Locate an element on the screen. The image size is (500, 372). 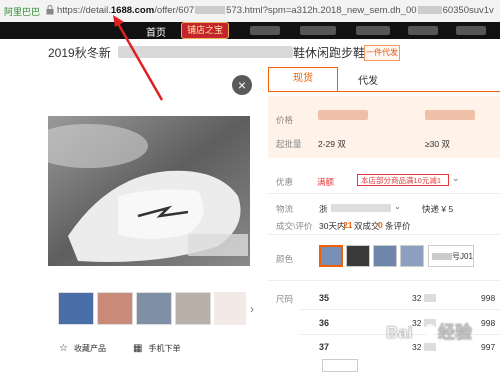
deals-prefix: 30天内 is located at coordinates (332, 226).